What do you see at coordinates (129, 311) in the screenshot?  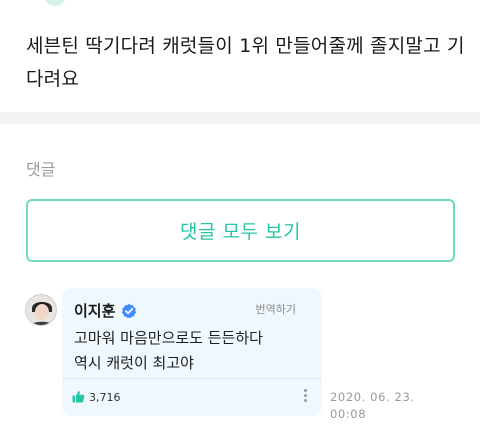 I see `verified-badge-icon` at bounding box center [129, 311].